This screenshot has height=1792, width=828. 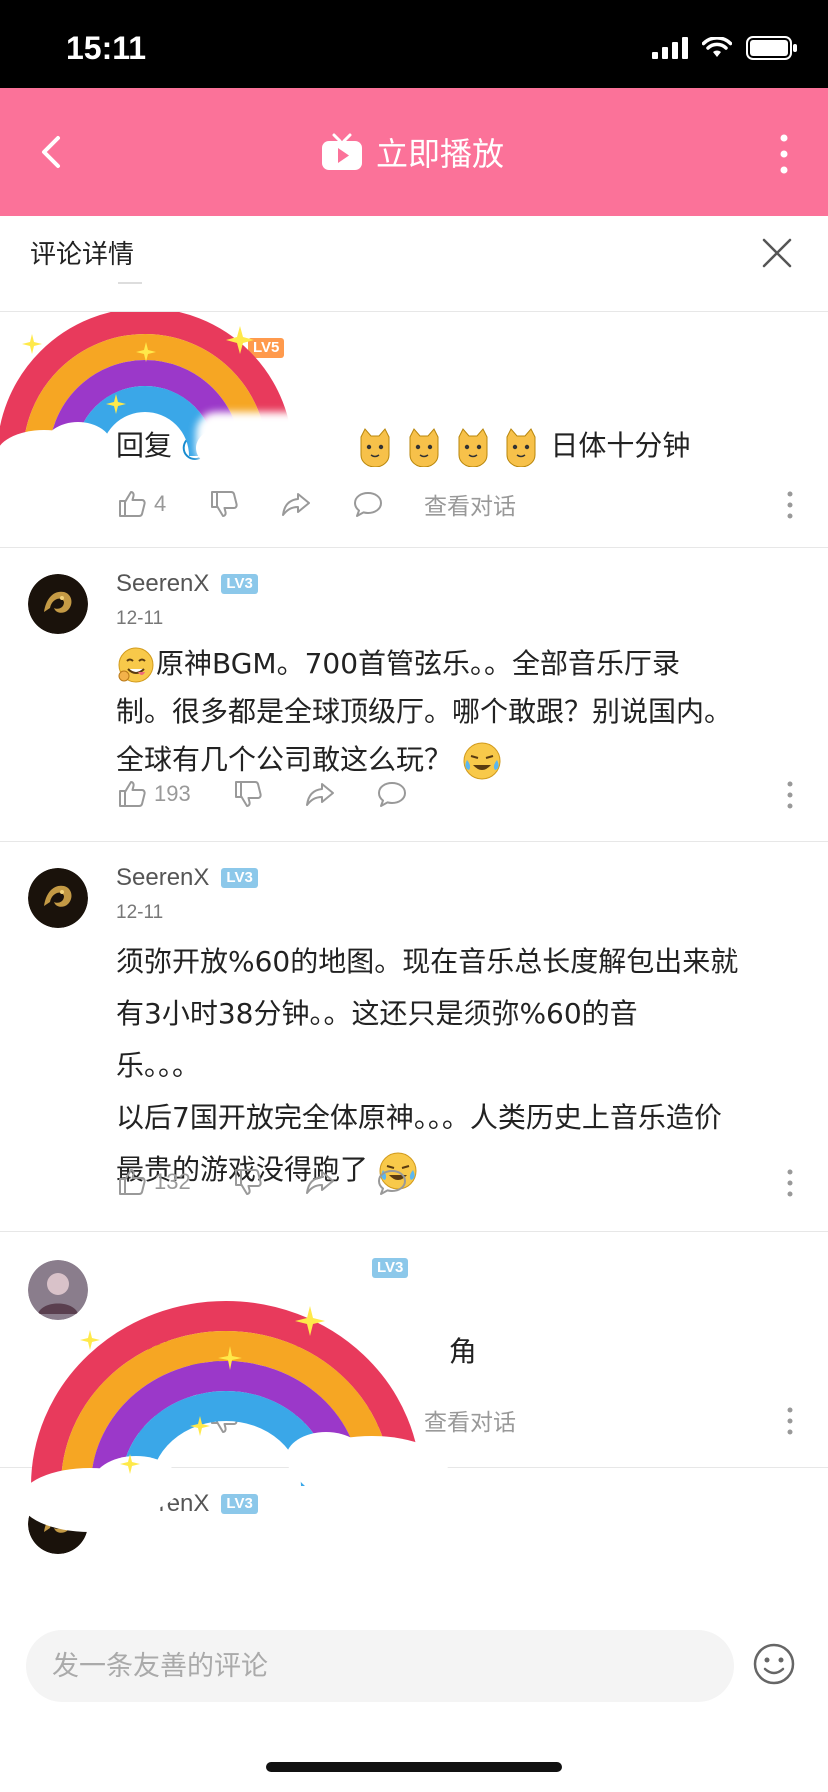 I want to click on home-indicator, so click(x=414, y=1767).